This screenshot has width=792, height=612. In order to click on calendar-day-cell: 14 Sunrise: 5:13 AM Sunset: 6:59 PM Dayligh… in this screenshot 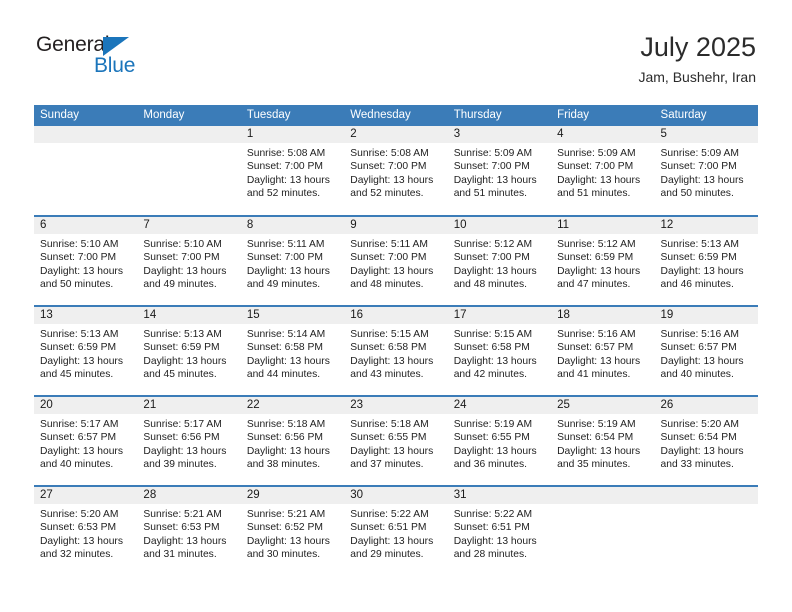, I will do `click(189, 350)`.